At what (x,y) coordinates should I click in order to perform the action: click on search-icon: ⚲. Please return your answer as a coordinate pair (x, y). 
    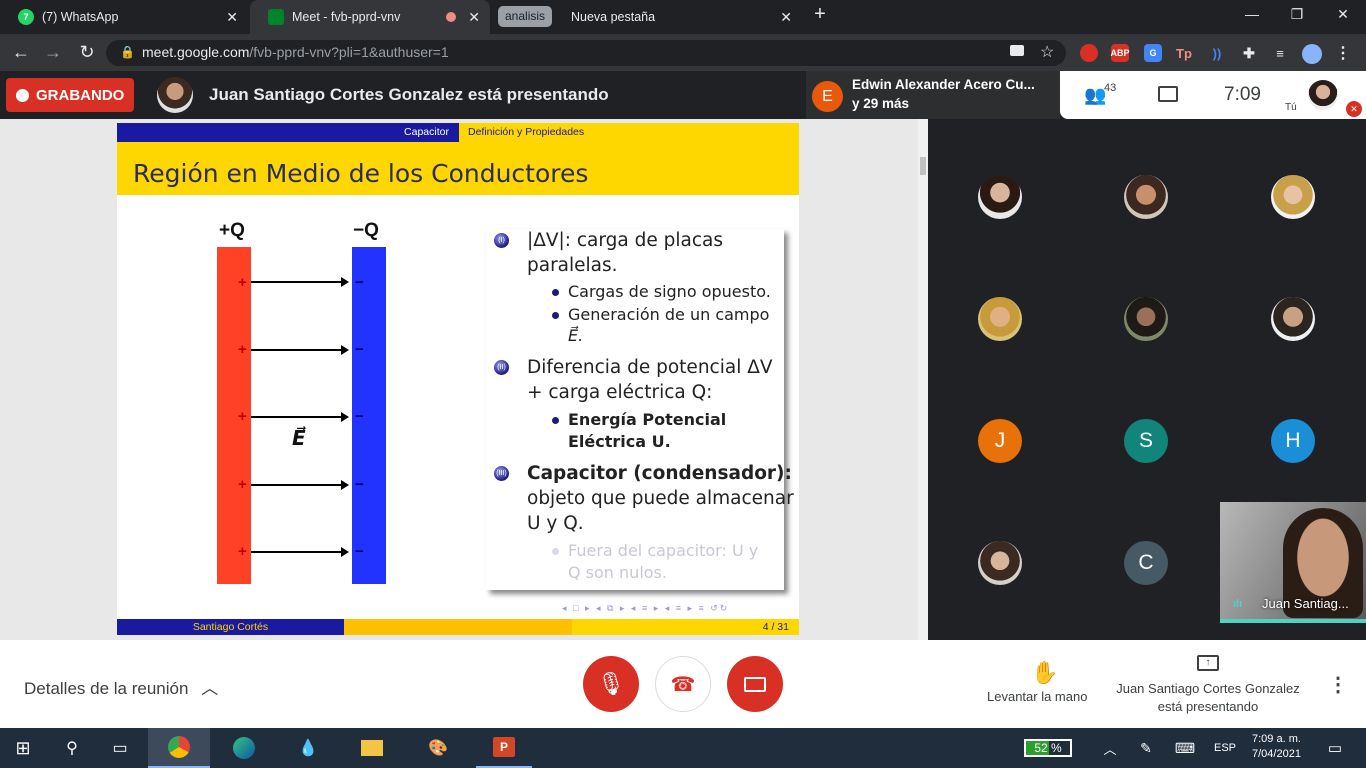
    Looking at the image, I should click on (72, 748).